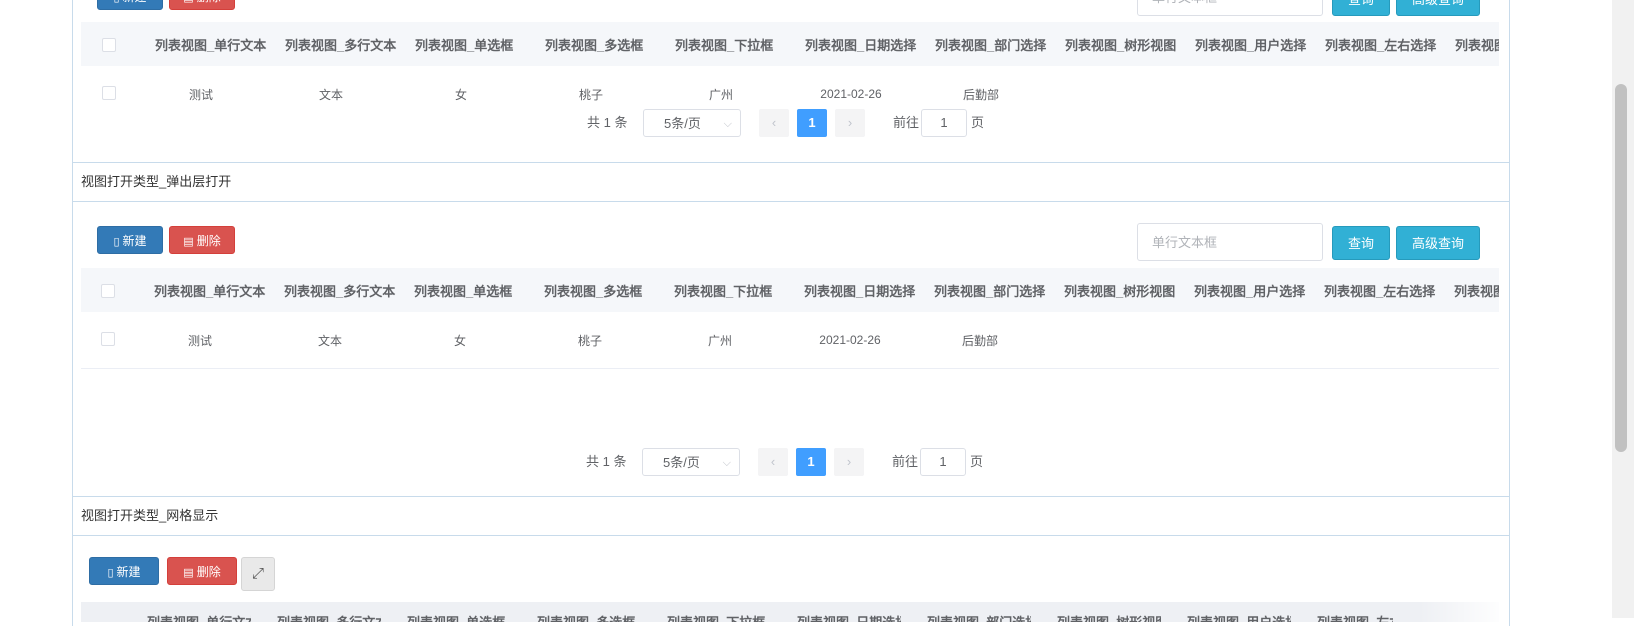  Describe the element at coordinates (790, 340) in the screenshot. I see `table-row: 测试 文本 女 桃子 广州 2021-02-26 后勤部` at that location.